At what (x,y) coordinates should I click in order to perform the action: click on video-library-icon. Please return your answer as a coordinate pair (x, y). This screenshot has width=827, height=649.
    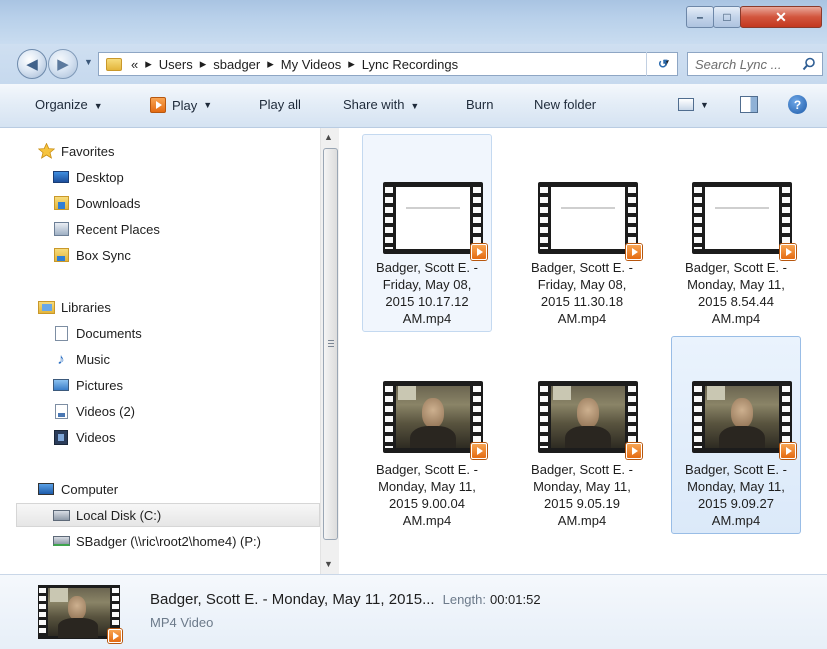
    Looking at the image, I should click on (61, 411).